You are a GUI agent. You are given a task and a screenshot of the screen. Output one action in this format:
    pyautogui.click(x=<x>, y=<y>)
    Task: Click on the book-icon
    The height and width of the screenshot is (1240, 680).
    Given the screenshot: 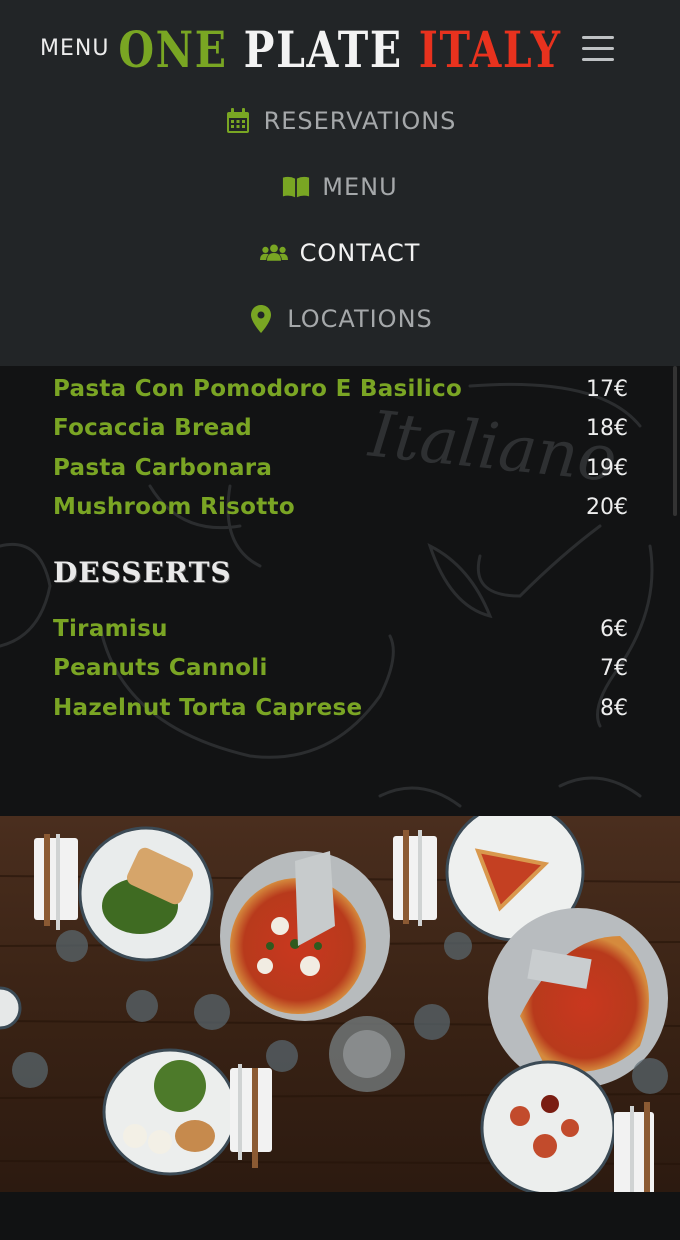 What is the action you would take?
    pyautogui.click(x=296, y=187)
    